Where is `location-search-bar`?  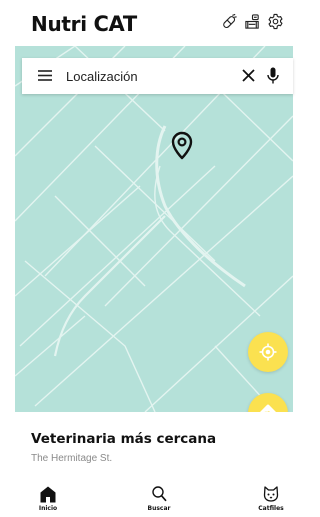
location-search-bar is located at coordinates (157, 76).